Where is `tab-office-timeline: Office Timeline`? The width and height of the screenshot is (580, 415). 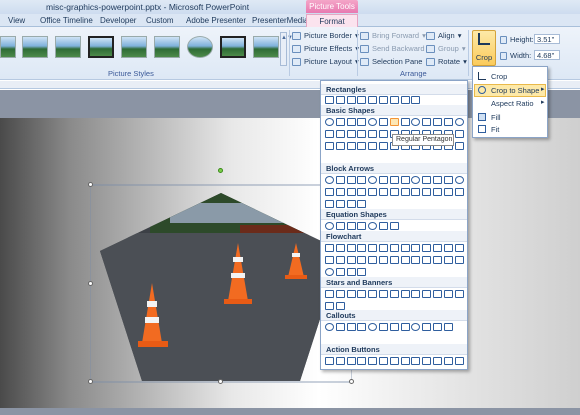 tab-office-timeline: Office Timeline is located at coordinates (66, 20).